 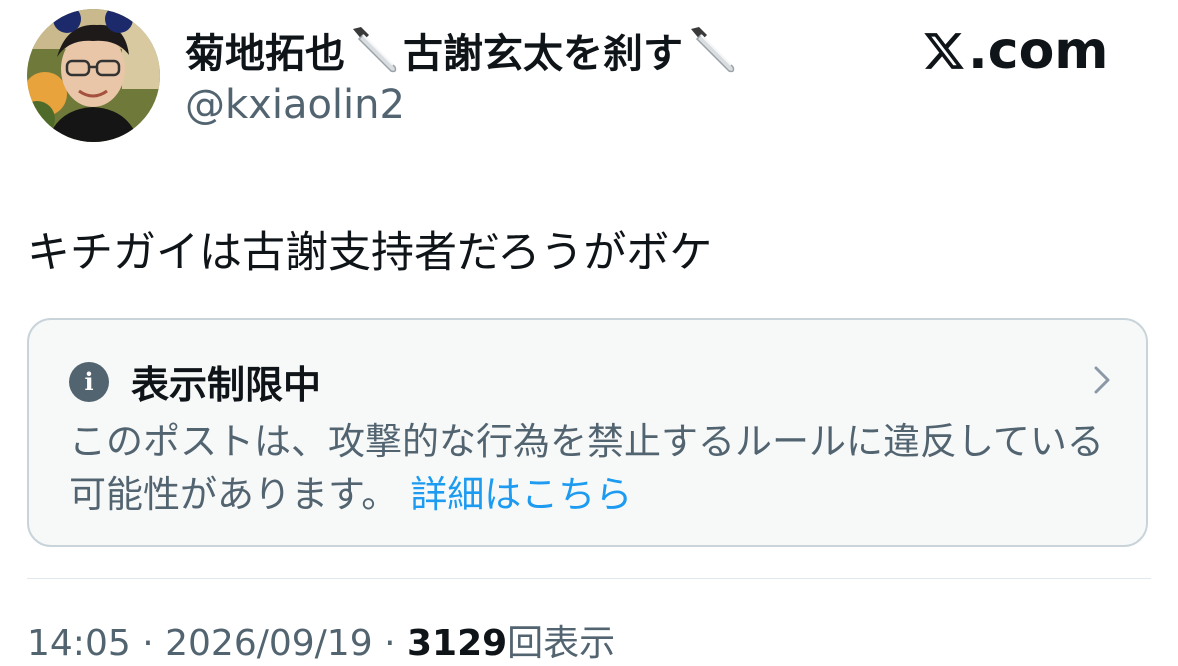 What do you see at coordinates (265, 54) in the screenshot?
I see `display-name-part1: 菊地拓也` at bounding box center [265, 54].